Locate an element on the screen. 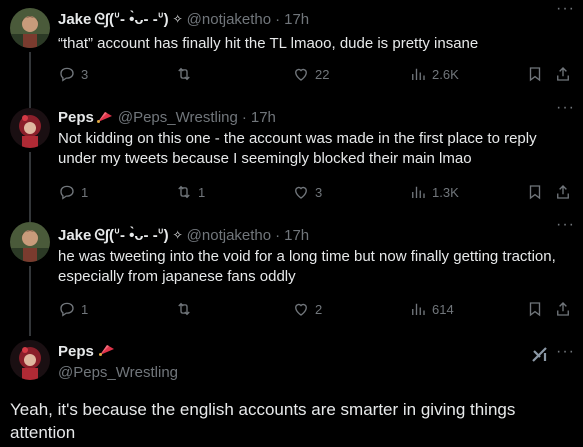 The image size is (583, 447). like-count: 2 is located at coordinates (319, 309).